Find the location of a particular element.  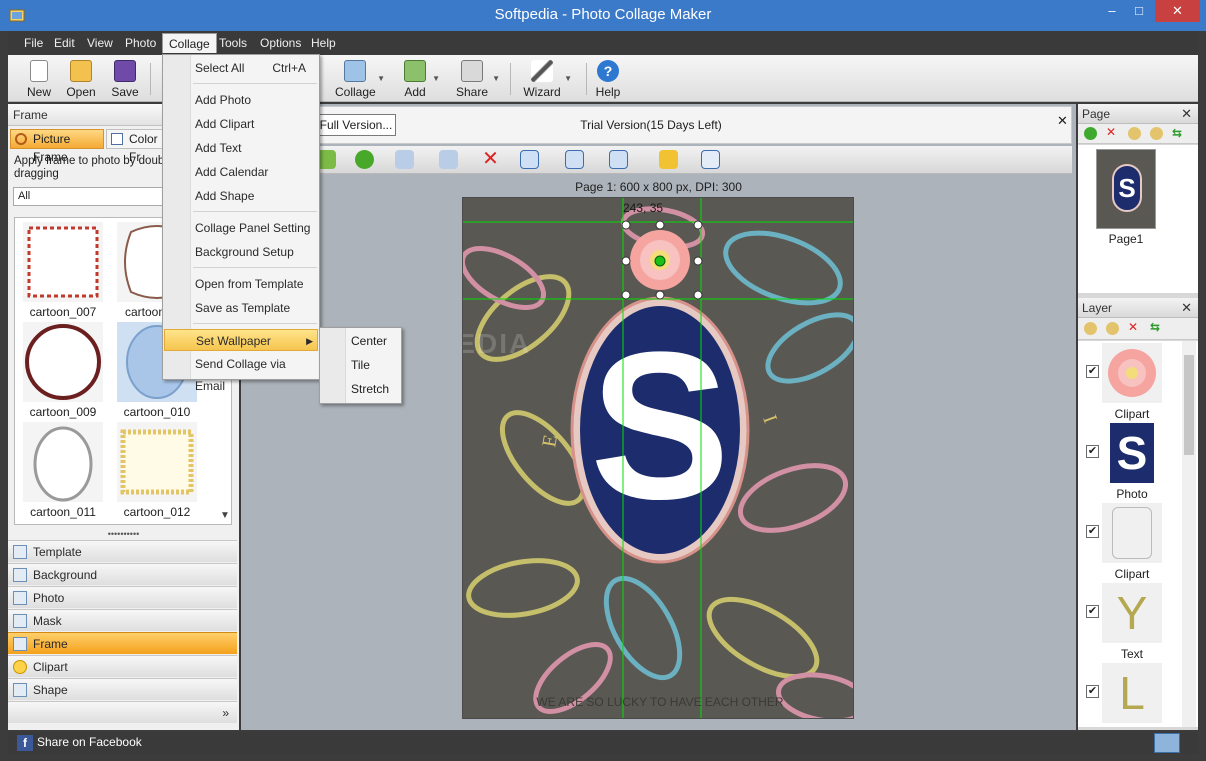

delete-layer-icon: ✕ is located at coordinates (1133, 327).